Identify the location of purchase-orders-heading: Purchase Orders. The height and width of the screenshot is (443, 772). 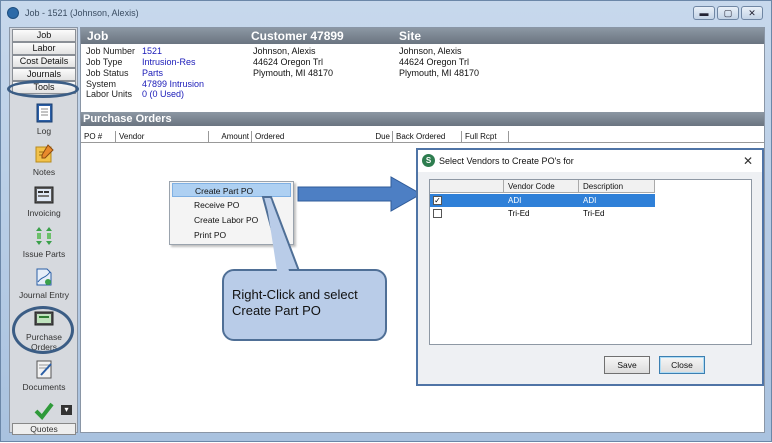
(422, 119).